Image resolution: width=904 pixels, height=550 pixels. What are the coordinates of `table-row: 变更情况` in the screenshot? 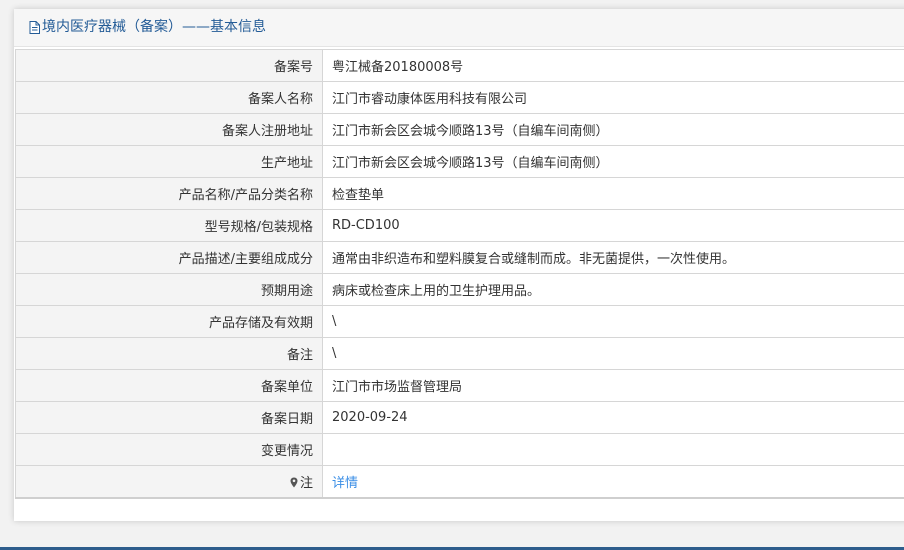 It's located at (459, 449).